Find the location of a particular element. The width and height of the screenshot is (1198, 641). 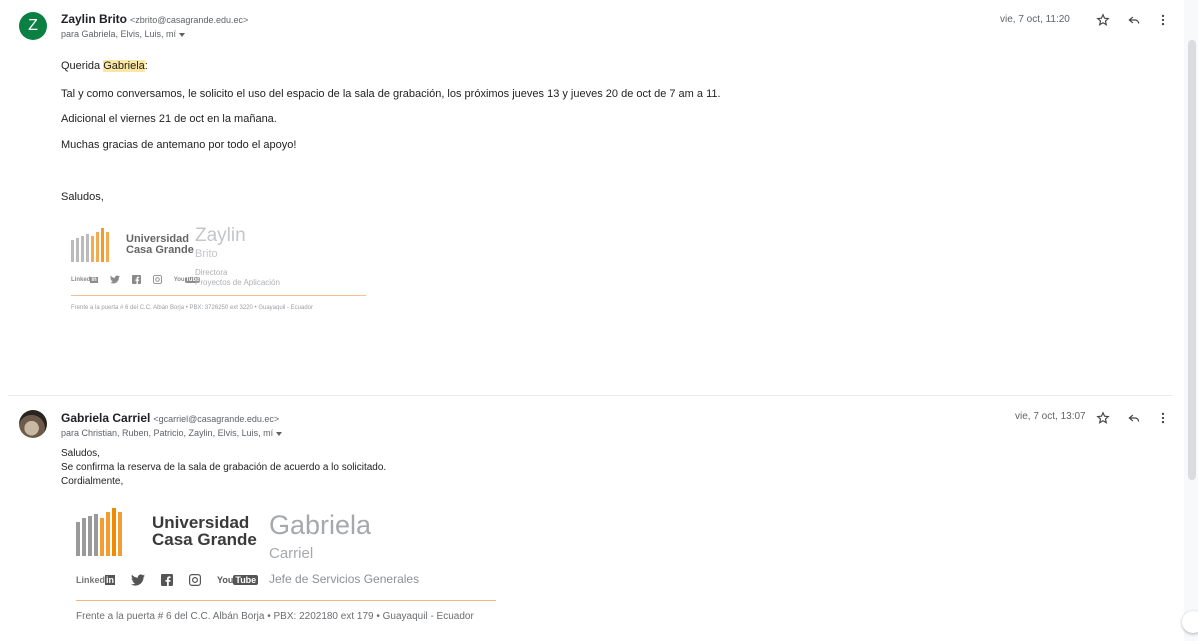

role-line-1: Directora is located at coordinates (211, 272).